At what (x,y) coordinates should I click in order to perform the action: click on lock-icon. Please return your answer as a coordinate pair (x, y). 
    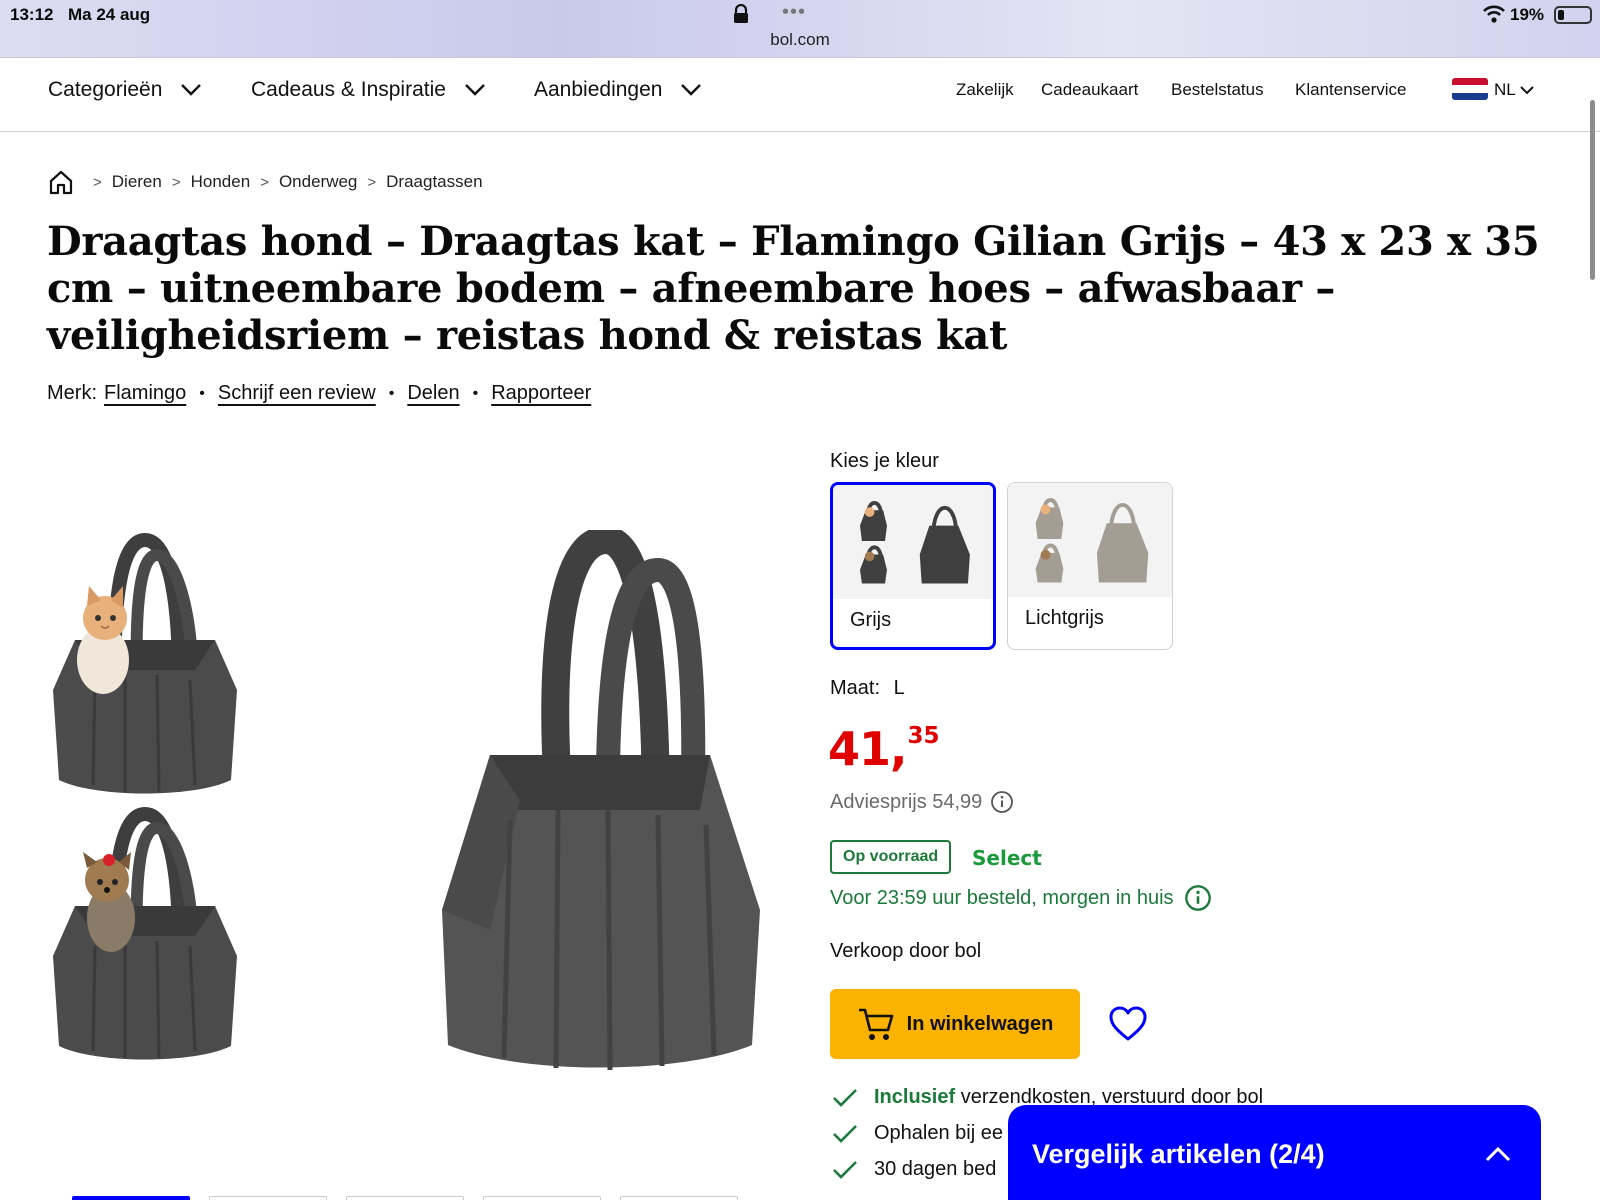
    Looking at the image, I should click on (741, 13).